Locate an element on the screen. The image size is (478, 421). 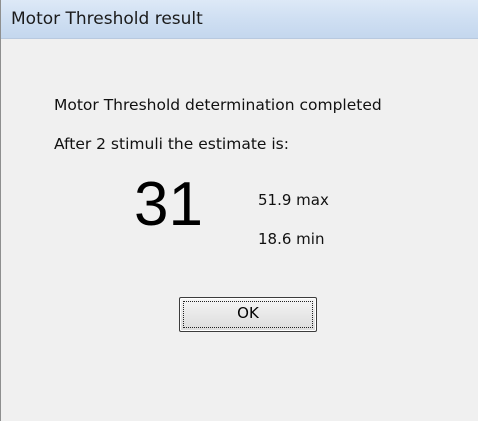
stimuli-message: After 2 stimuli the estimate is: is located at coordinates (171, 144).